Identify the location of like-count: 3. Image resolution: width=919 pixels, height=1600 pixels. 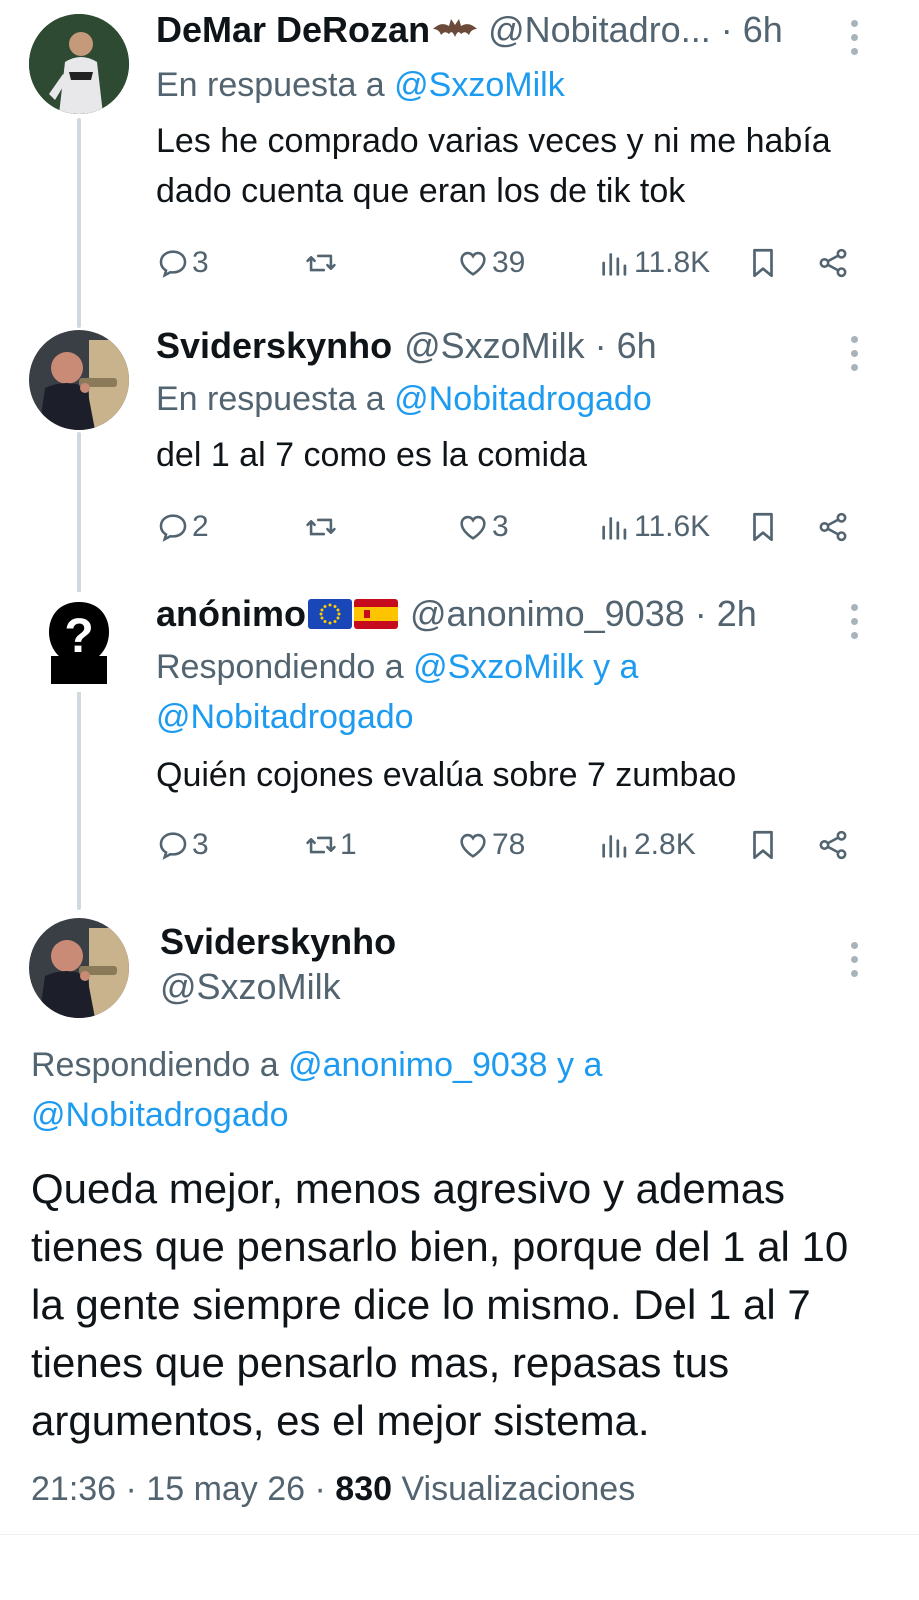
(500, 526).